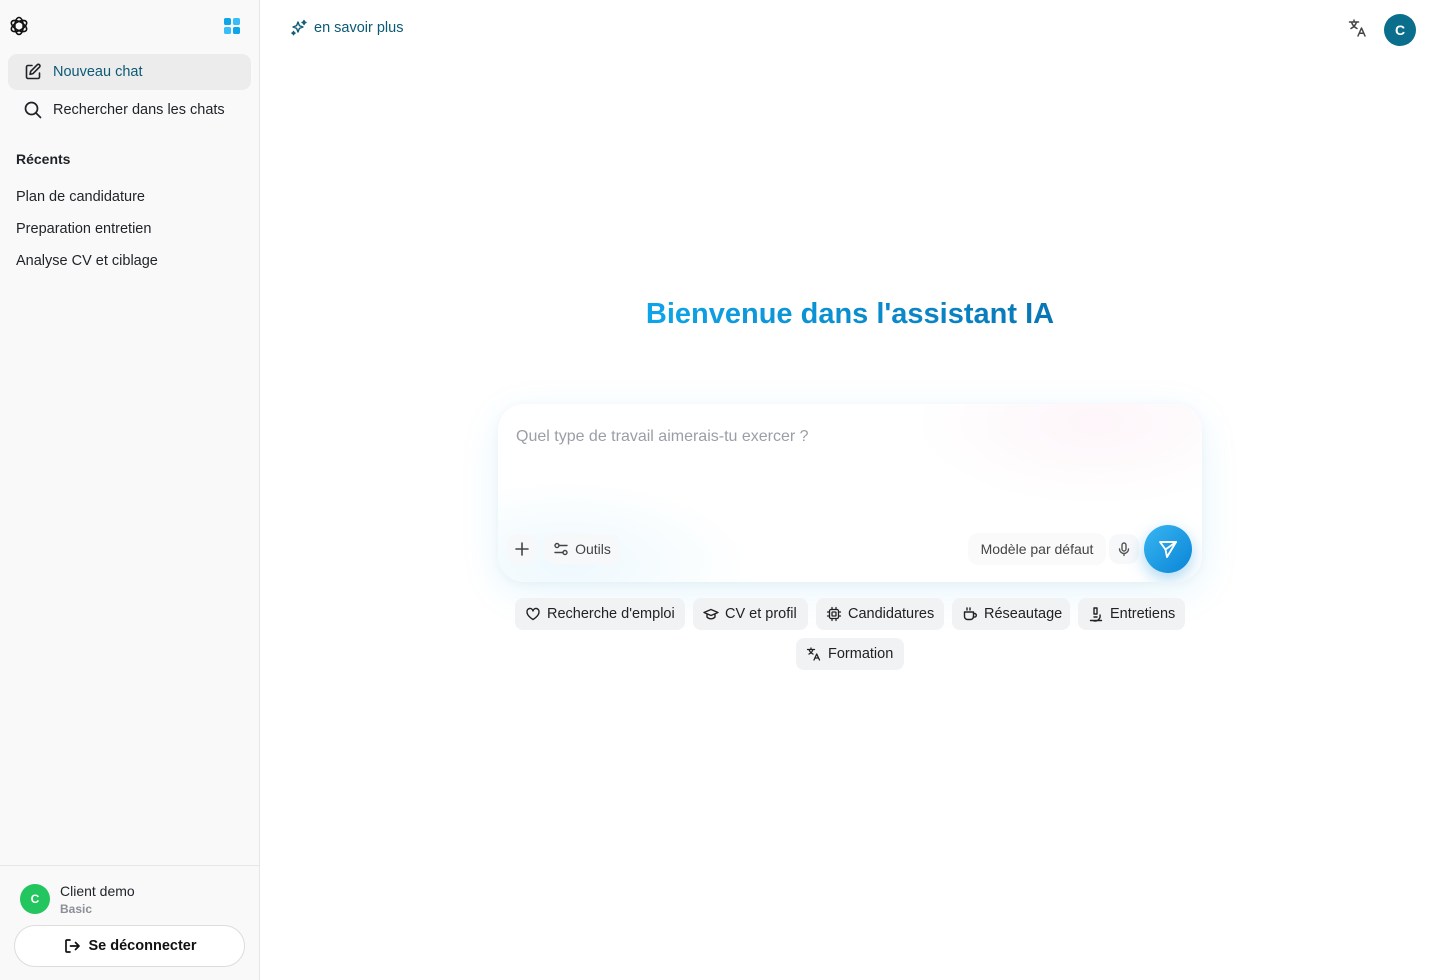 Image resolution: width=1440 pixels, height=980 pixels. What do you see at coordinates (76, 909) in the screenshot?
I see `user-plan-badge: Basic` at bounding box center [76, 909].